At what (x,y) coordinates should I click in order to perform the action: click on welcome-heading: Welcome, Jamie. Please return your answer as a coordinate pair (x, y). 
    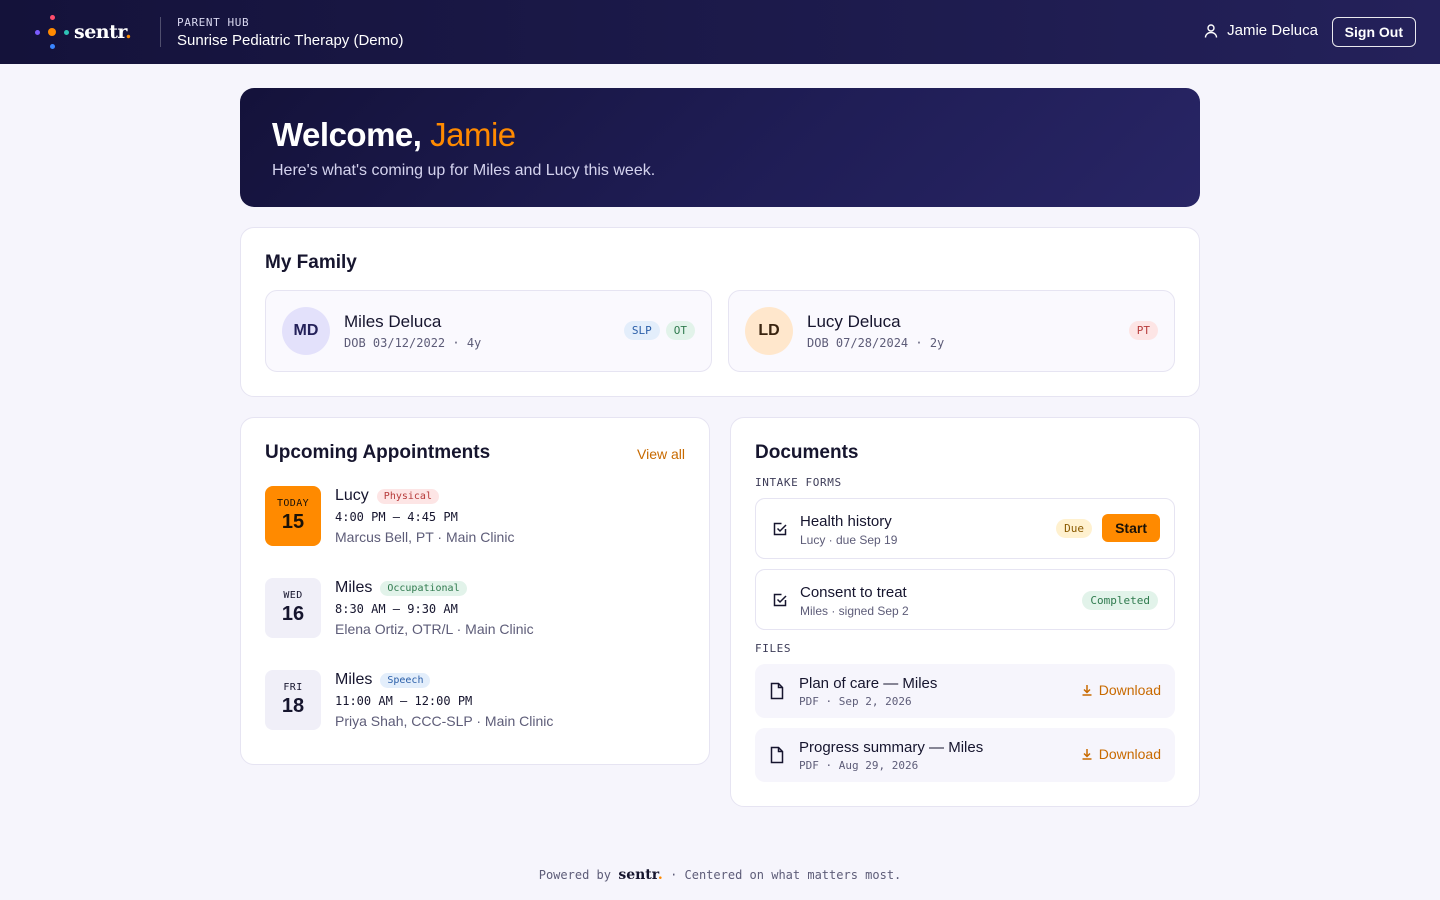
    Looking at the image, I should click on (394, 134).